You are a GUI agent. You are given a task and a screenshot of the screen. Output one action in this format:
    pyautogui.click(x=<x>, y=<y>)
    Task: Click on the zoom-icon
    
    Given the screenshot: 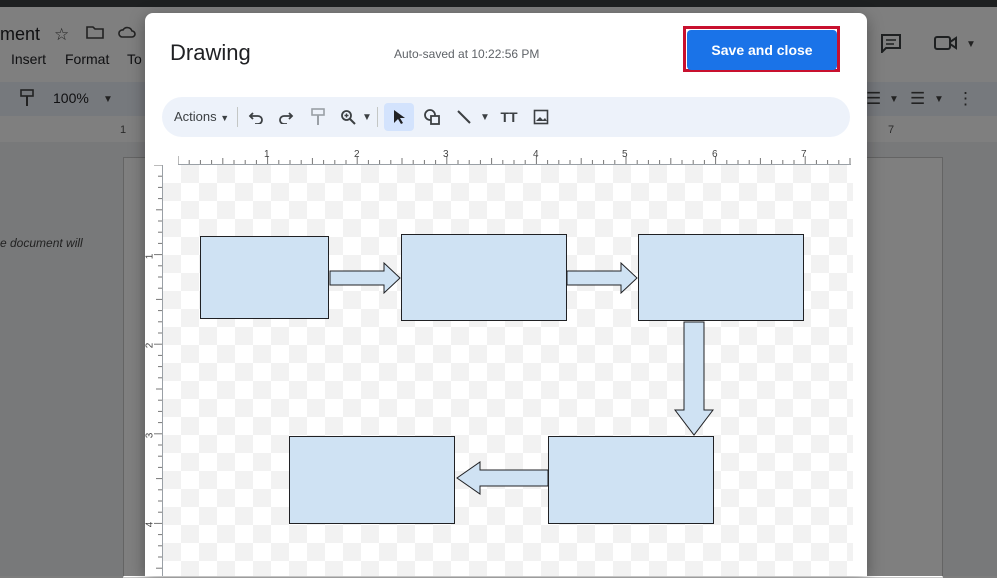 What is the action you would take?
    pyautogui.click(x=348, y=117)
    